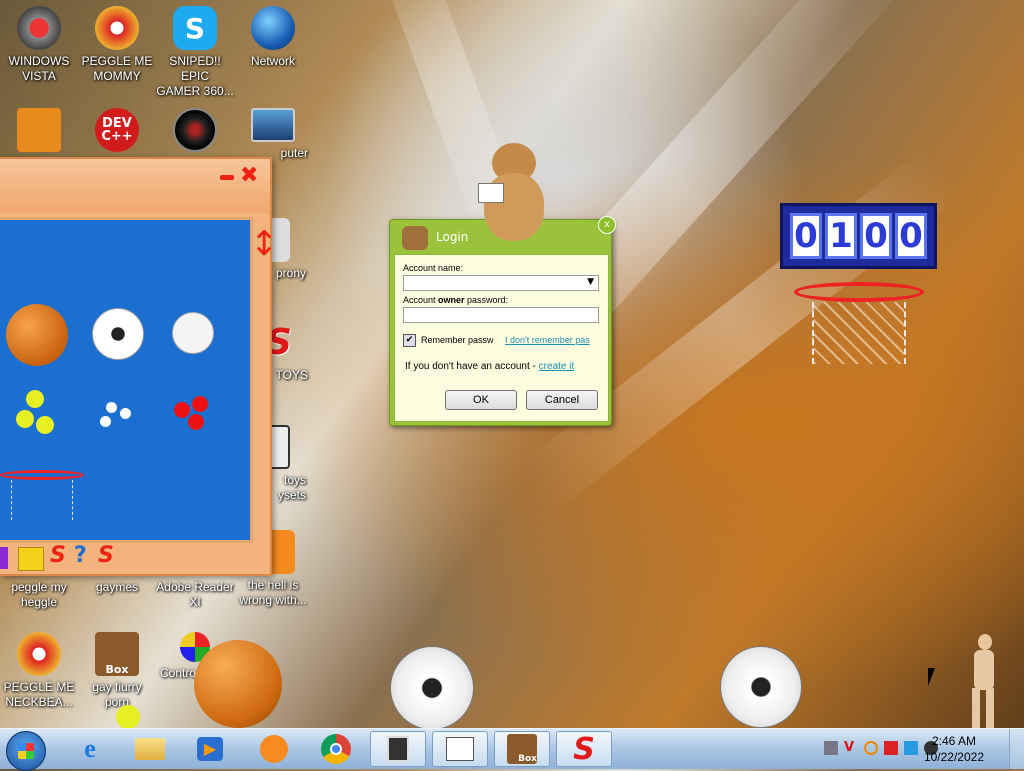 The width and height of the screenshot is (1024, 771). I want to click on help-question-icon: ?, so click(80, 555).